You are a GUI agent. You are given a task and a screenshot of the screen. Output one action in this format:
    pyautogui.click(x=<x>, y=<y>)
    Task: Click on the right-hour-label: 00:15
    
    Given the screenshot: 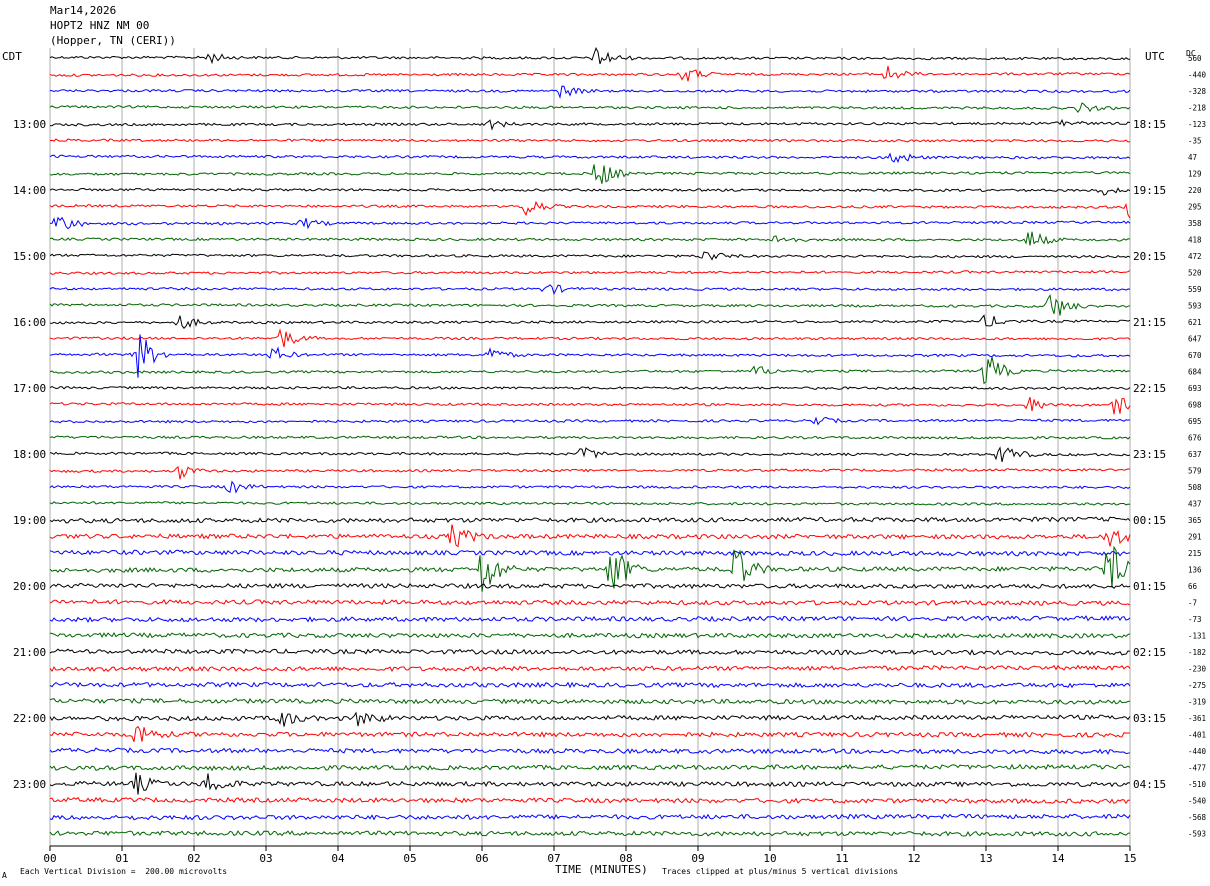 What is the action you would take?
    pyautogui.click(x=1149, y=520)
    